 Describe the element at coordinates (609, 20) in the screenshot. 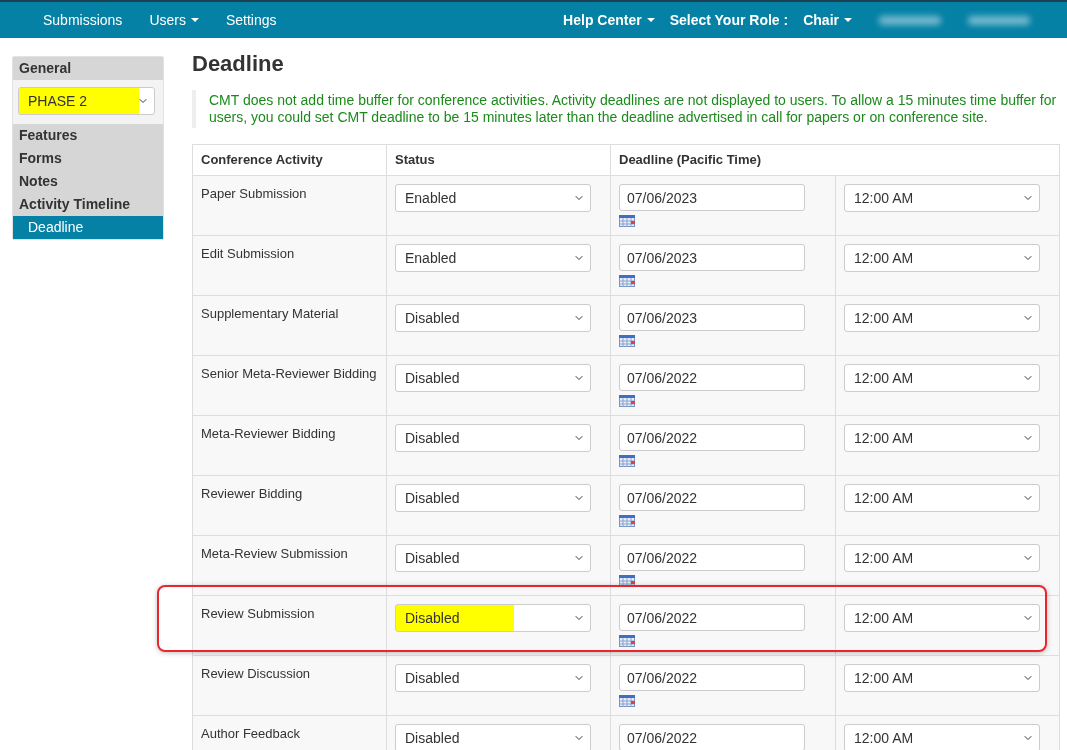

I see `nav-link: Help Center` at that location.